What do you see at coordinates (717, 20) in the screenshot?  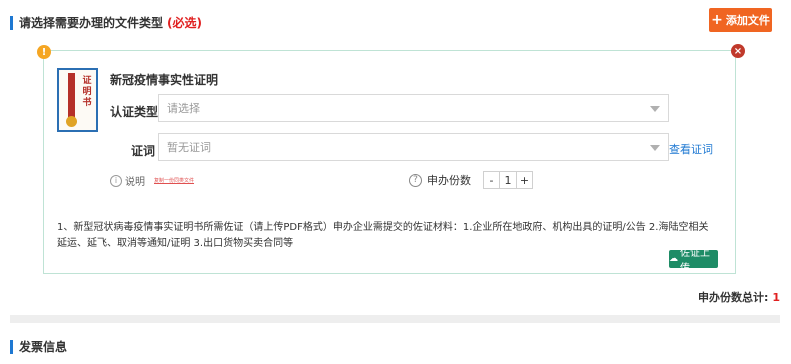 I see `plus-icon: +` at bounding box center [717, 20].